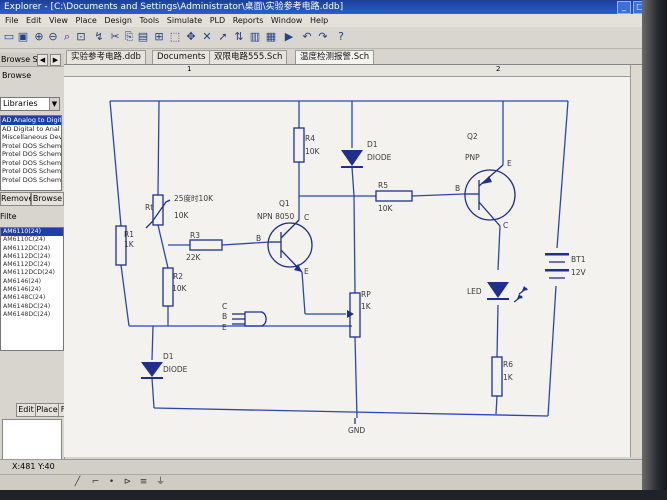 The image size is (667, 500). What do you see at coordinates (206, 245) in the screenshot?
I see `resistor-r3` at bounding box center [206, 245].